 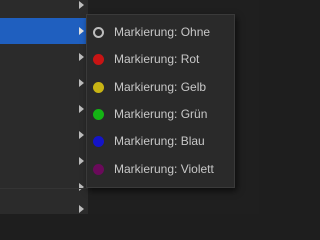 I want to click on menu-item-marking-blue: Markierung: Blau, so click(x=160, y=141).